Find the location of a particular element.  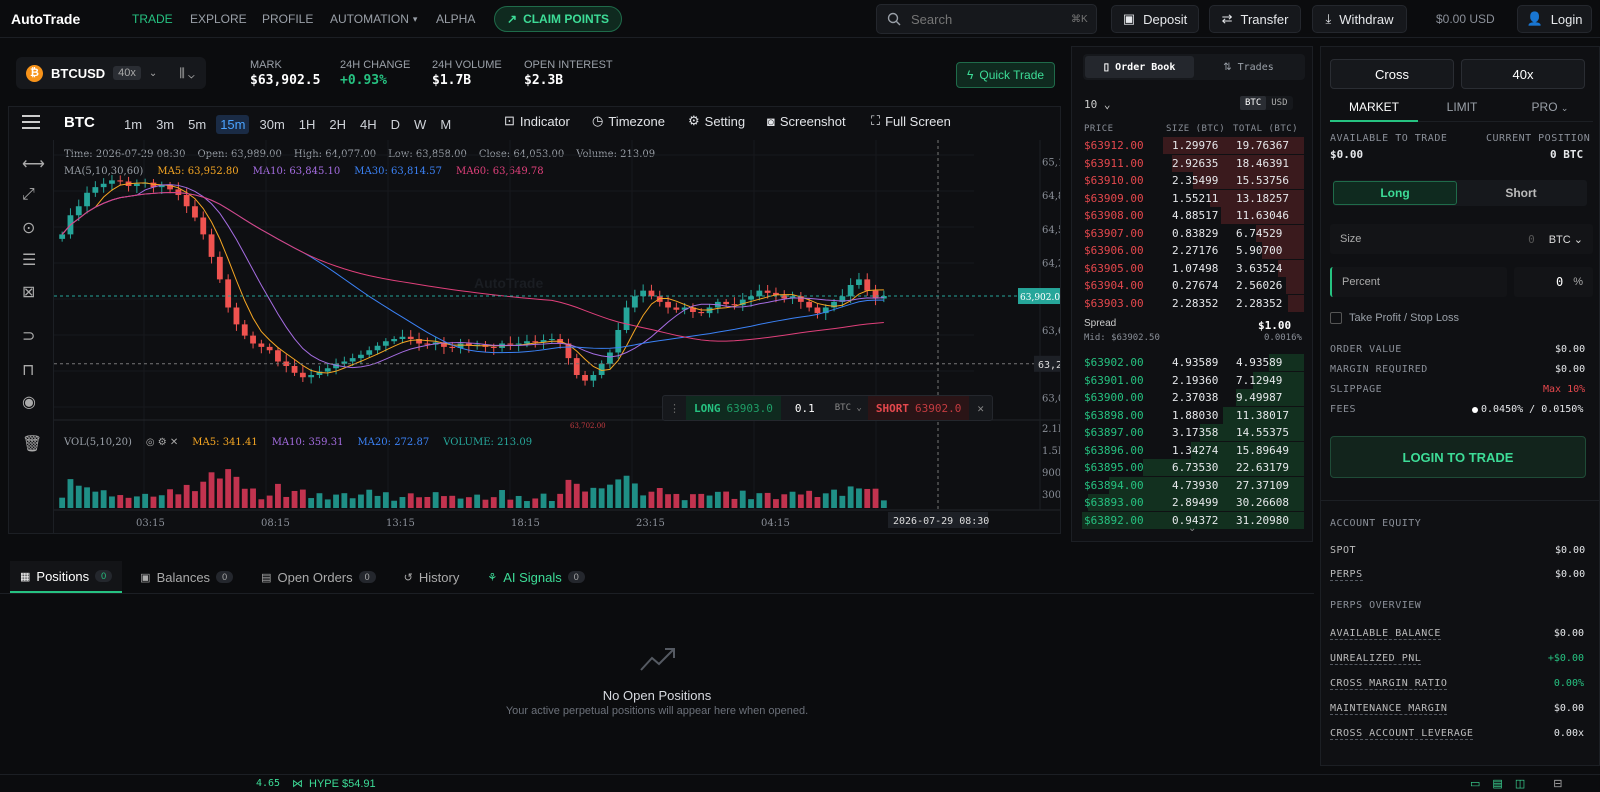

layout-settings-icon: ⊟ is located at coordinates (1557, 783).